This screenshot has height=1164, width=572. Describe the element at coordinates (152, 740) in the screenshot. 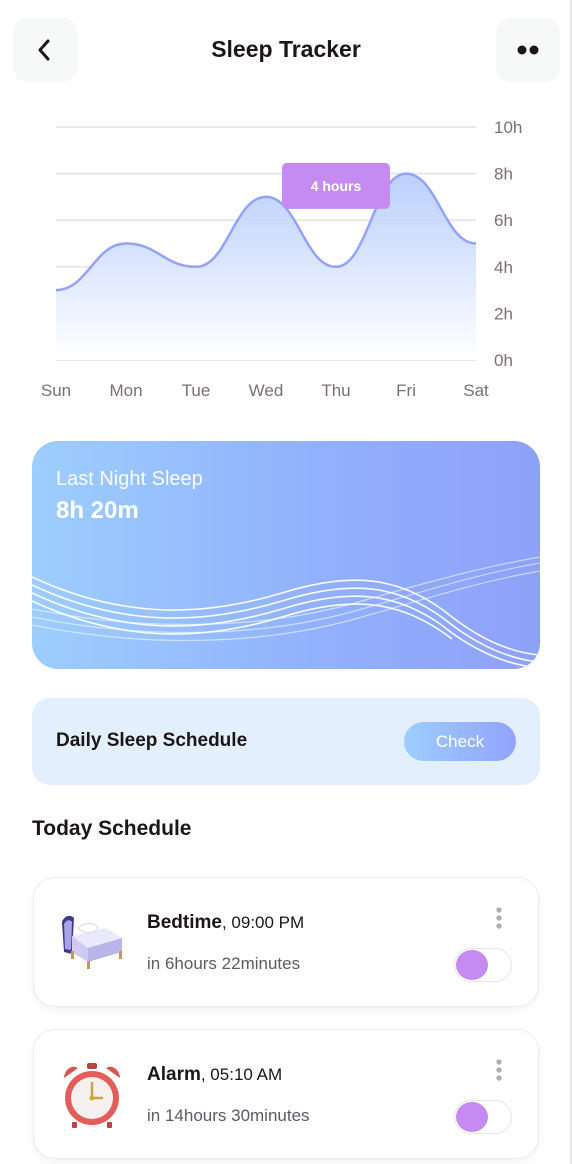

I see `daily-sleep-schedule-title: Daily Sleep Schedule` at that location.